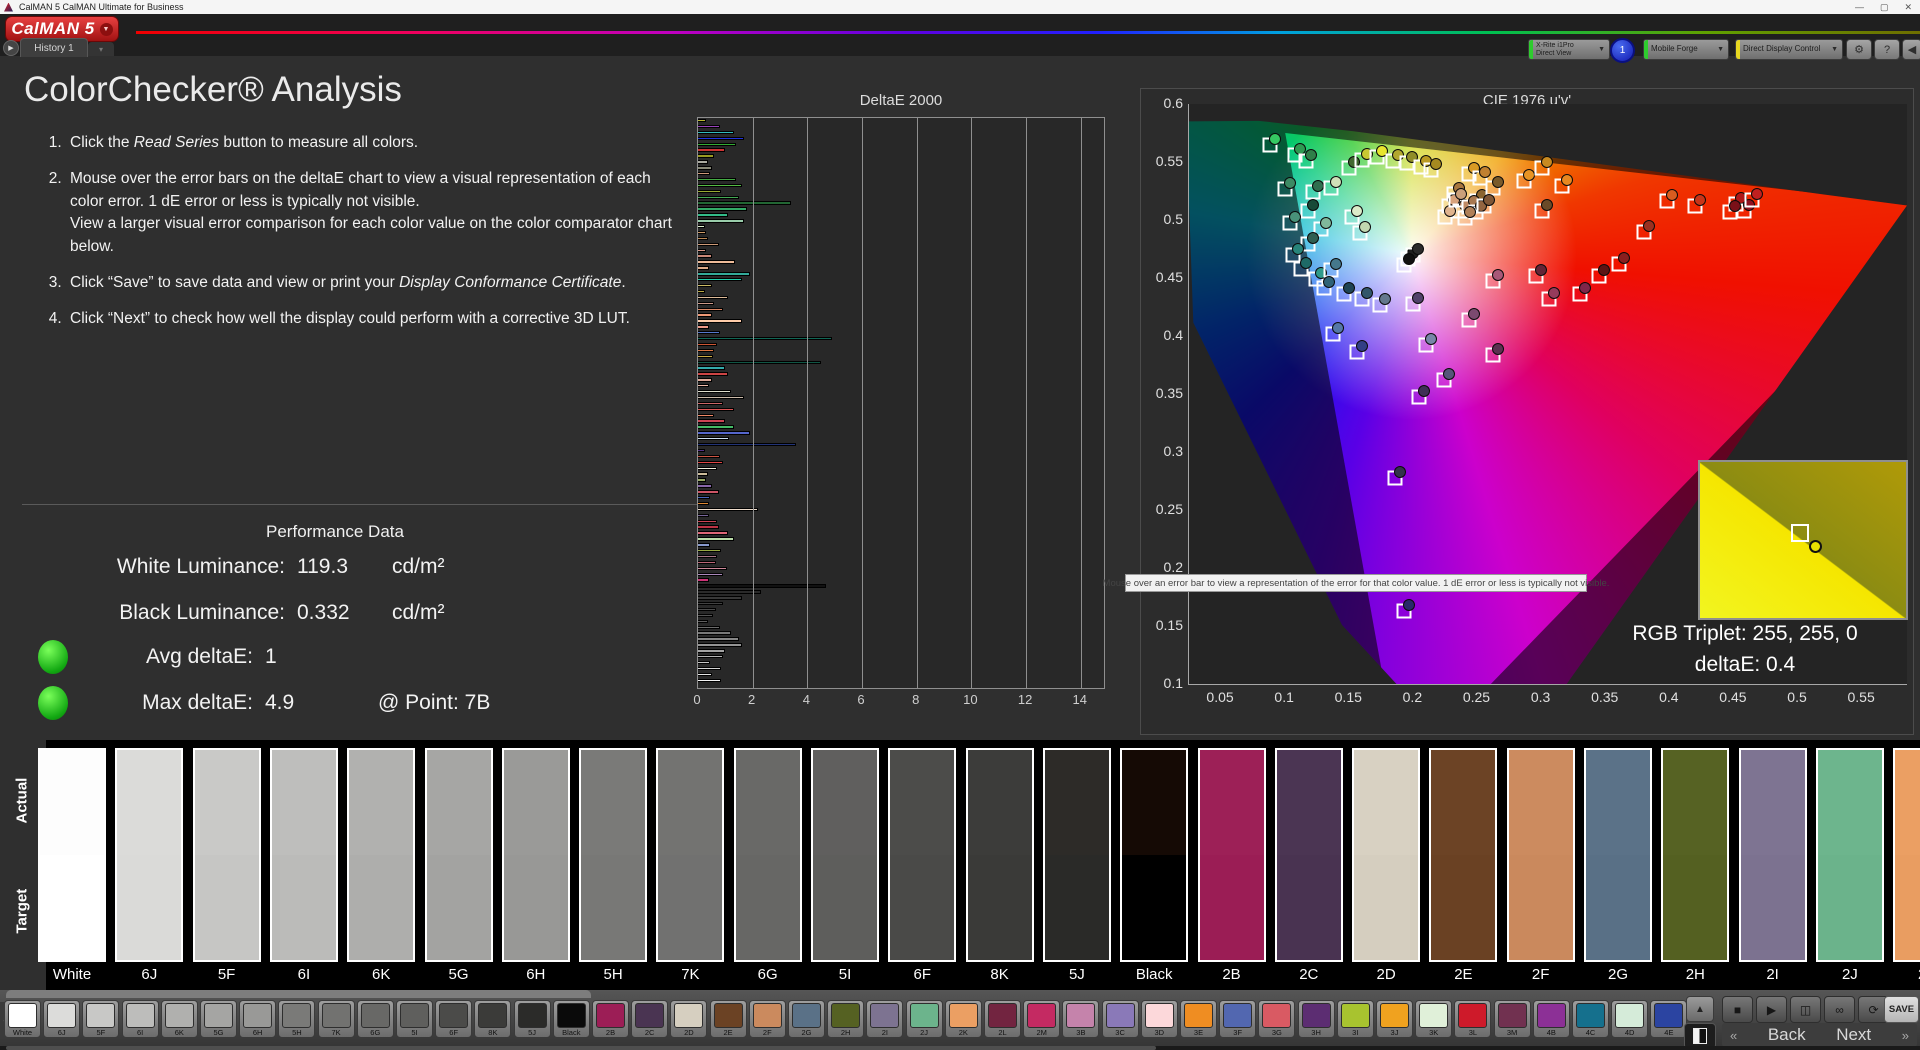 The image size is (1920, 1050). What do you see at coordinates (101, 1019) in the screenshot?
I see `patch-chip-5F: 5F` at bounding box center [101, 1019].